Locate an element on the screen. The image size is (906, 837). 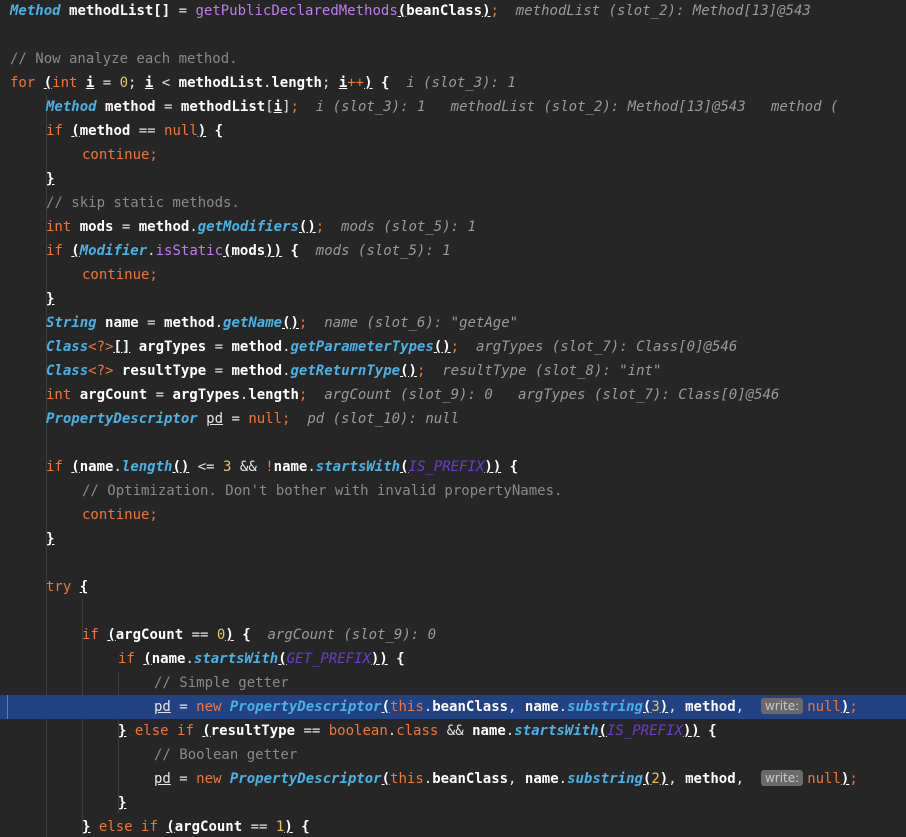
inline-debug-value: i (slot_3): 1 is located at coordinates (452, 83).